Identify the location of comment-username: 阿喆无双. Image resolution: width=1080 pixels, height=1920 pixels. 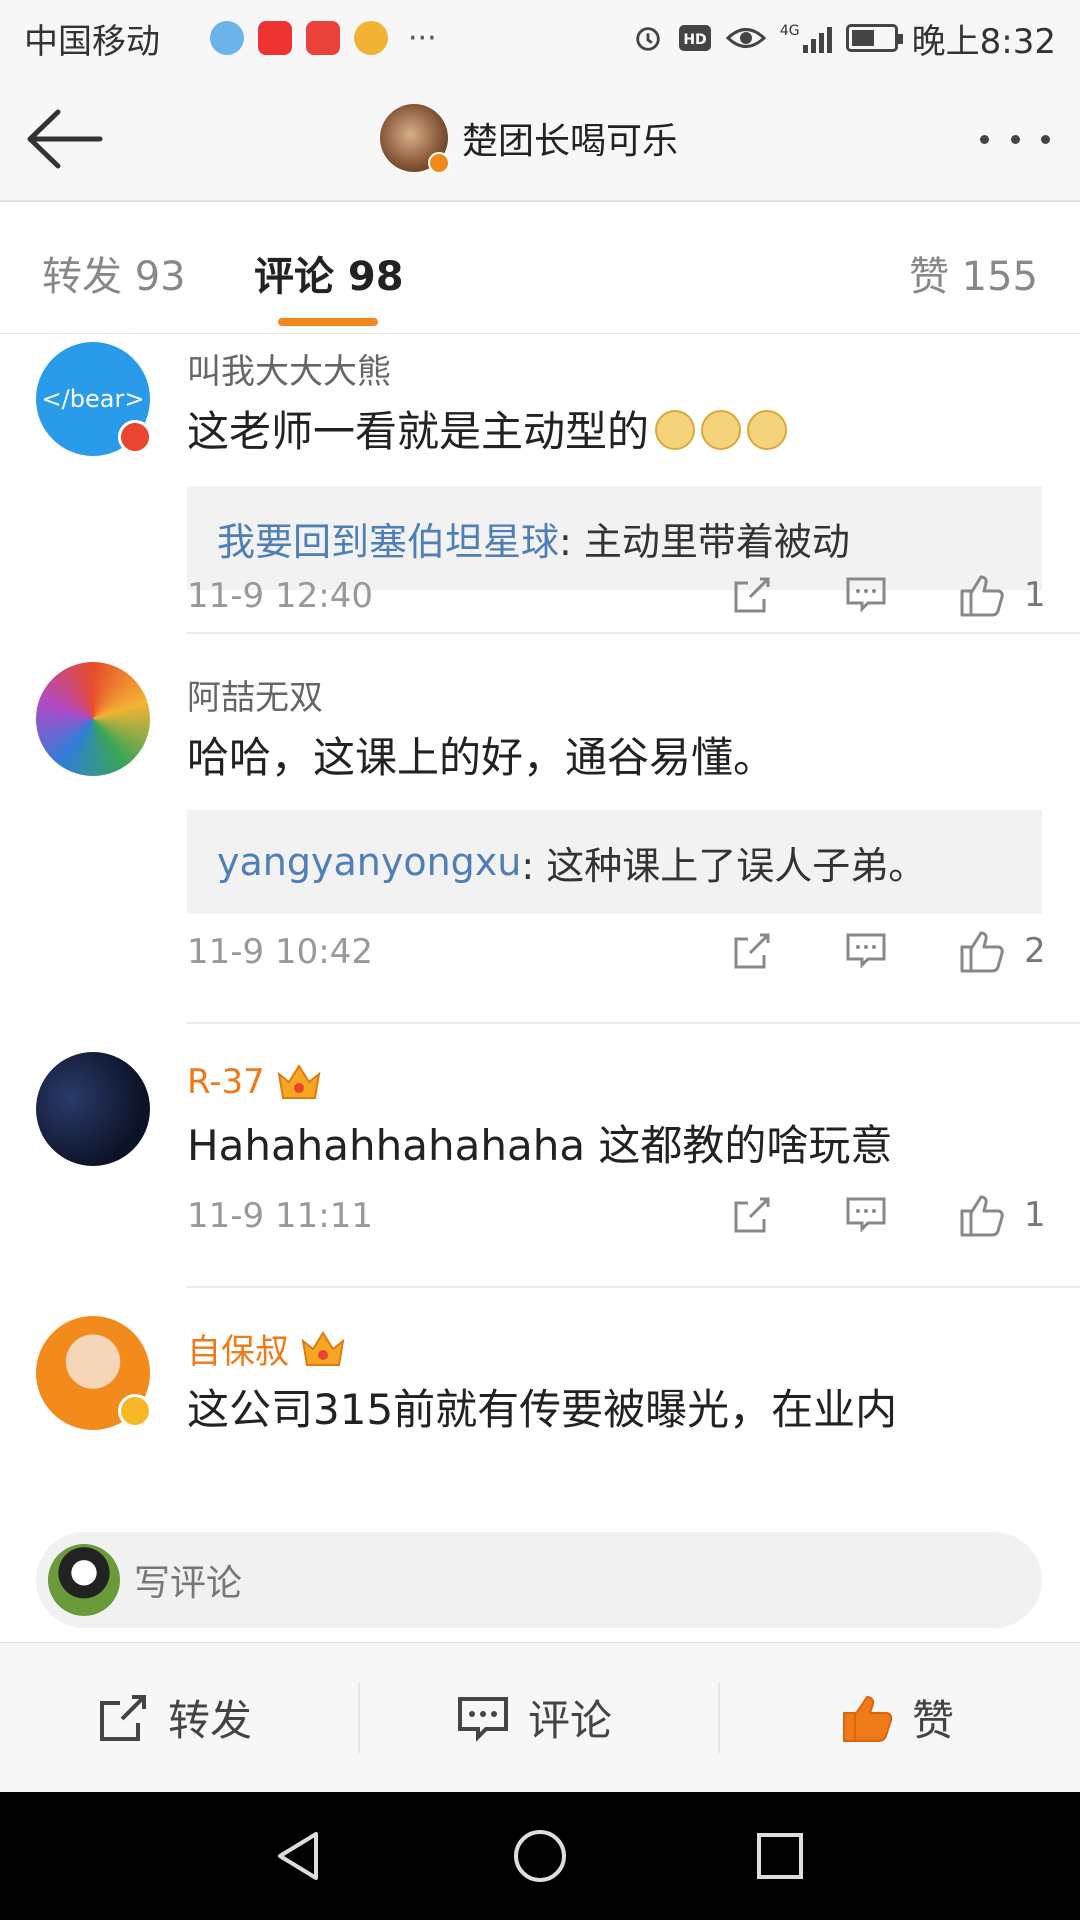
(255, 694).